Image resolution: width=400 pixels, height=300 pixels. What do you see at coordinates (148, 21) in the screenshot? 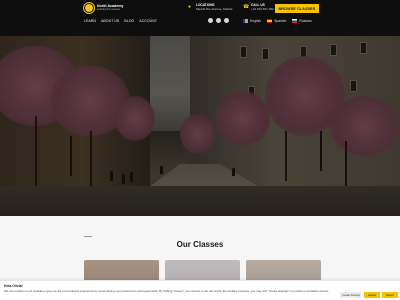
I see `nav-item-account: ACCOUNT` at bounding box center [148, 21].